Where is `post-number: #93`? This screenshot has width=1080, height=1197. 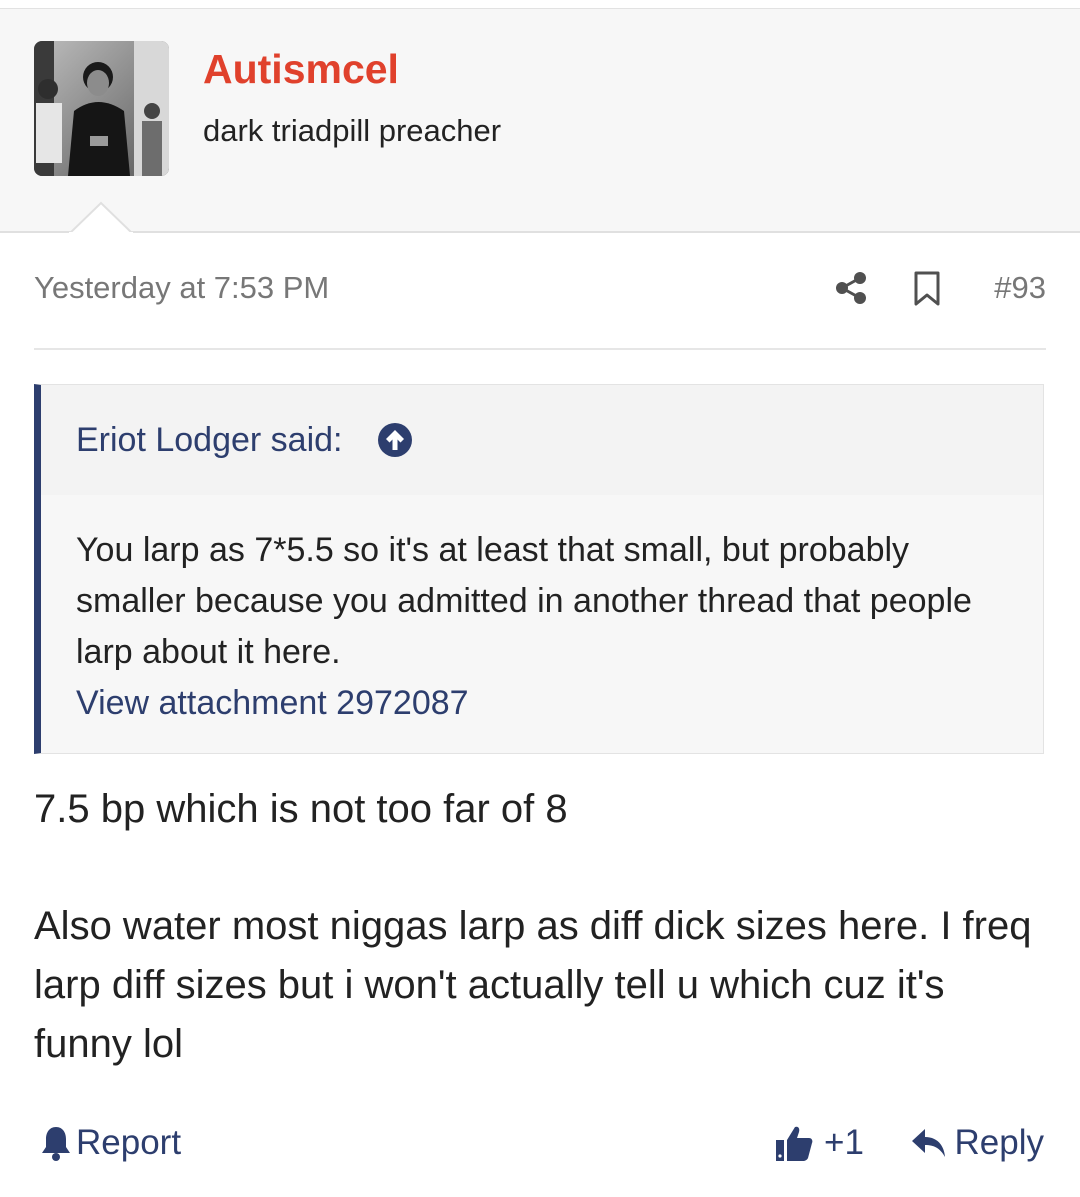 post-number: #93 is located at coordinates (1020, 288).